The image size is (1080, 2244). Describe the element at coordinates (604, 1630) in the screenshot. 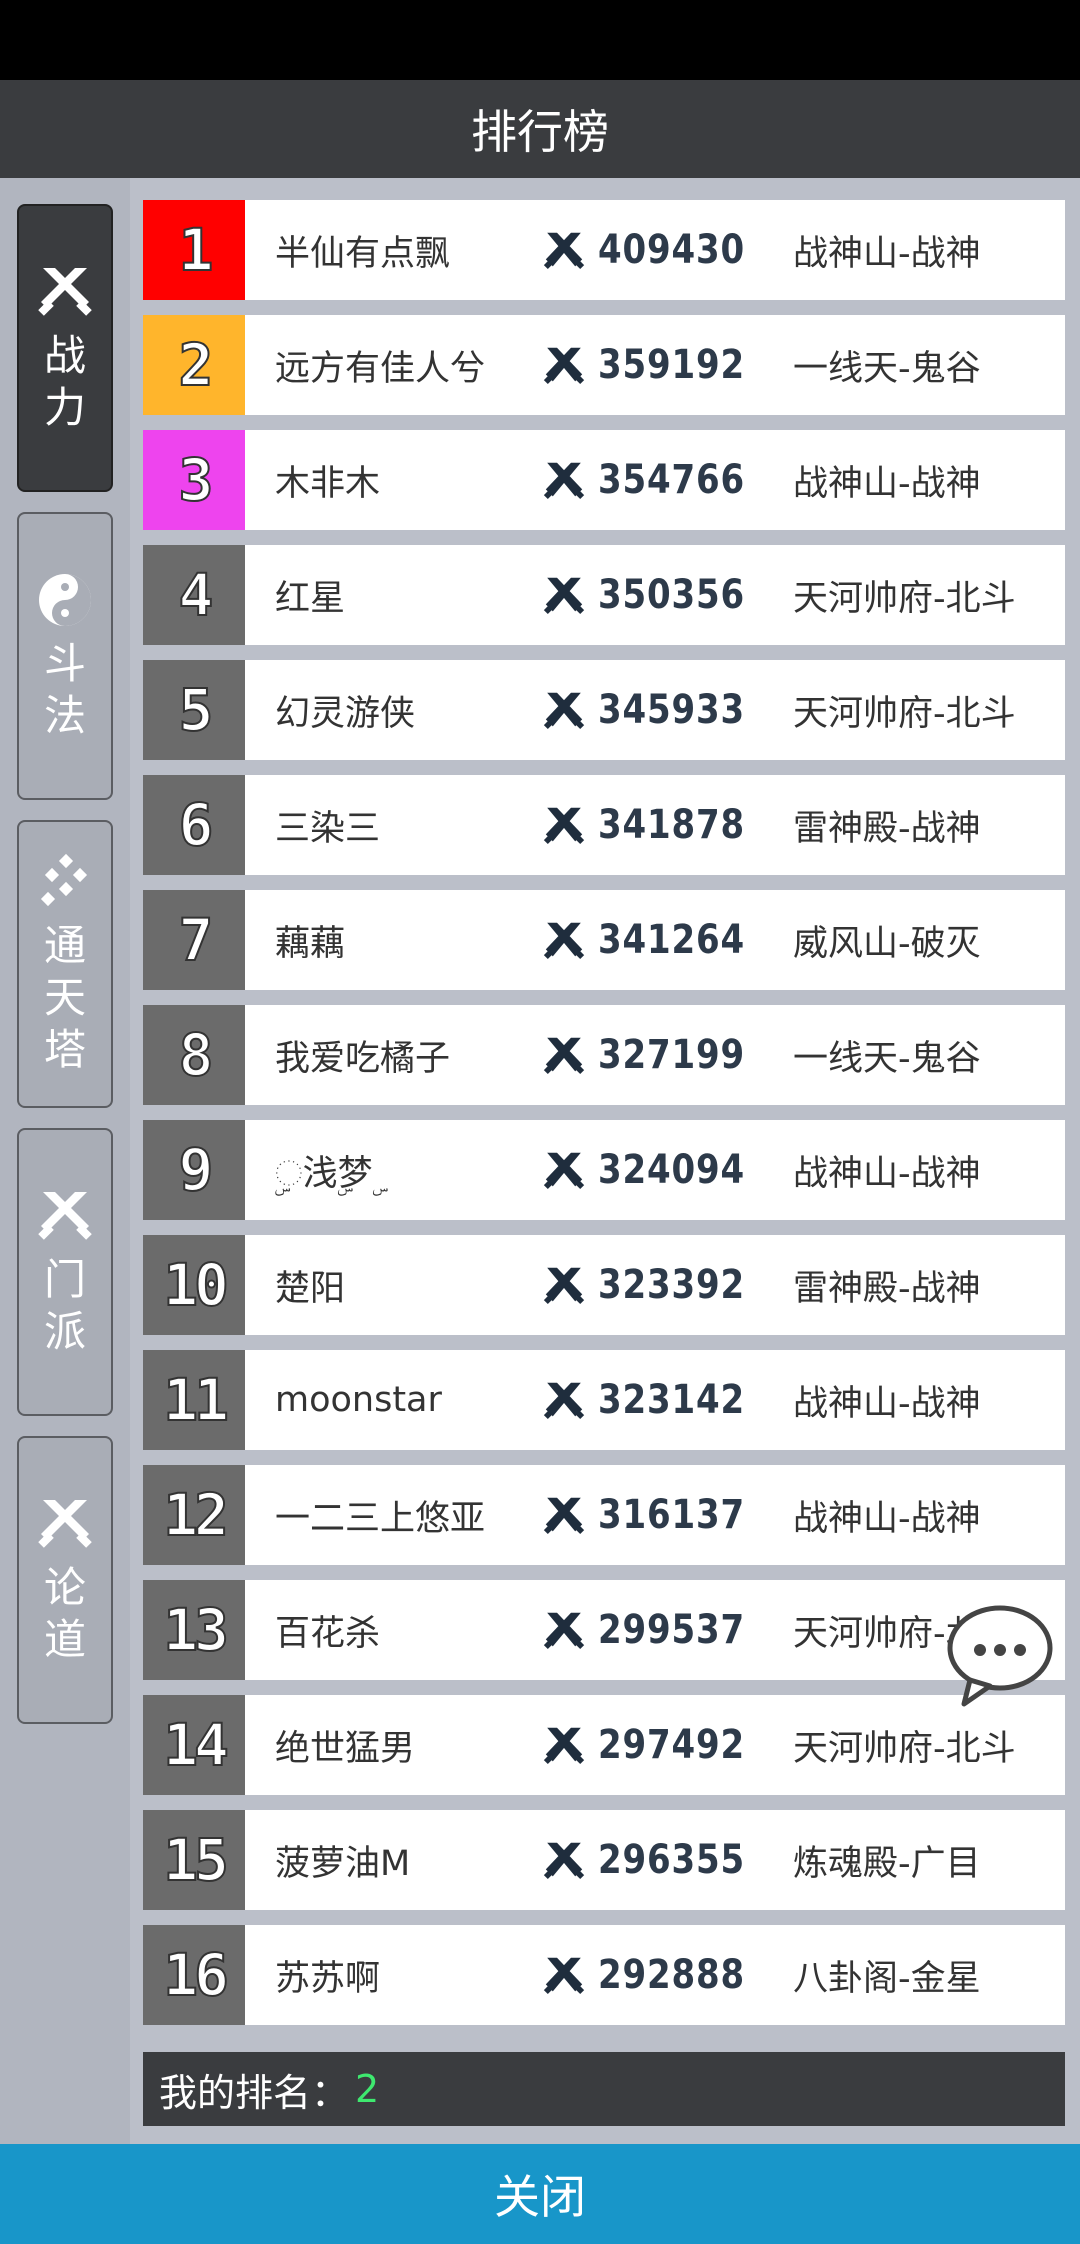

I see `ranking-row: 13 百花杀 299537 天河帅府-北斗` at that location.